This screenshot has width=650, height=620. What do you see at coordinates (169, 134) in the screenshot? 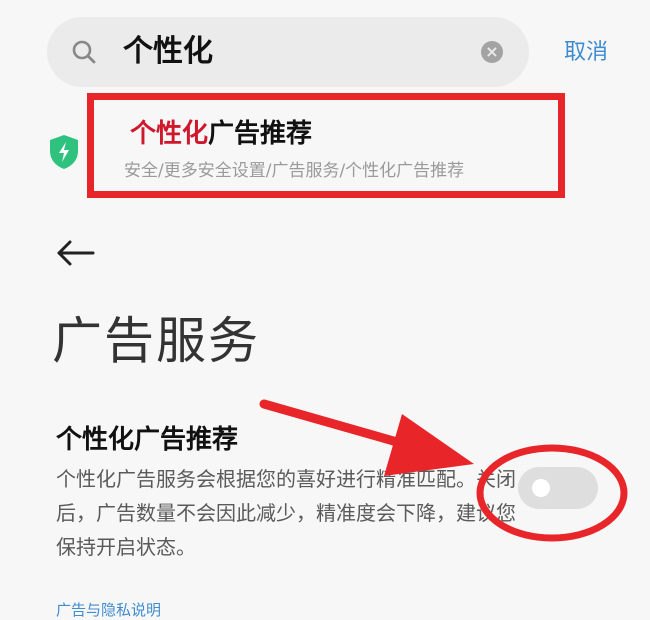
I see `search-result-title-highlight: 个性化` at bounding box center [169, 134].